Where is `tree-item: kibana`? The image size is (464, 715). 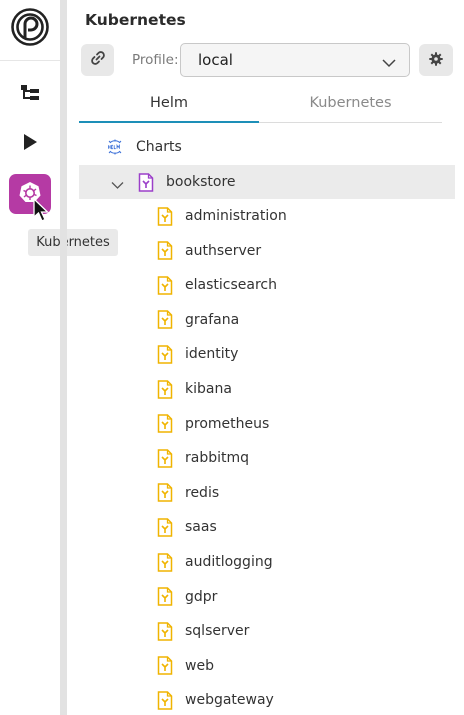 tree-item: kibana is located at coordinates (267, 389).